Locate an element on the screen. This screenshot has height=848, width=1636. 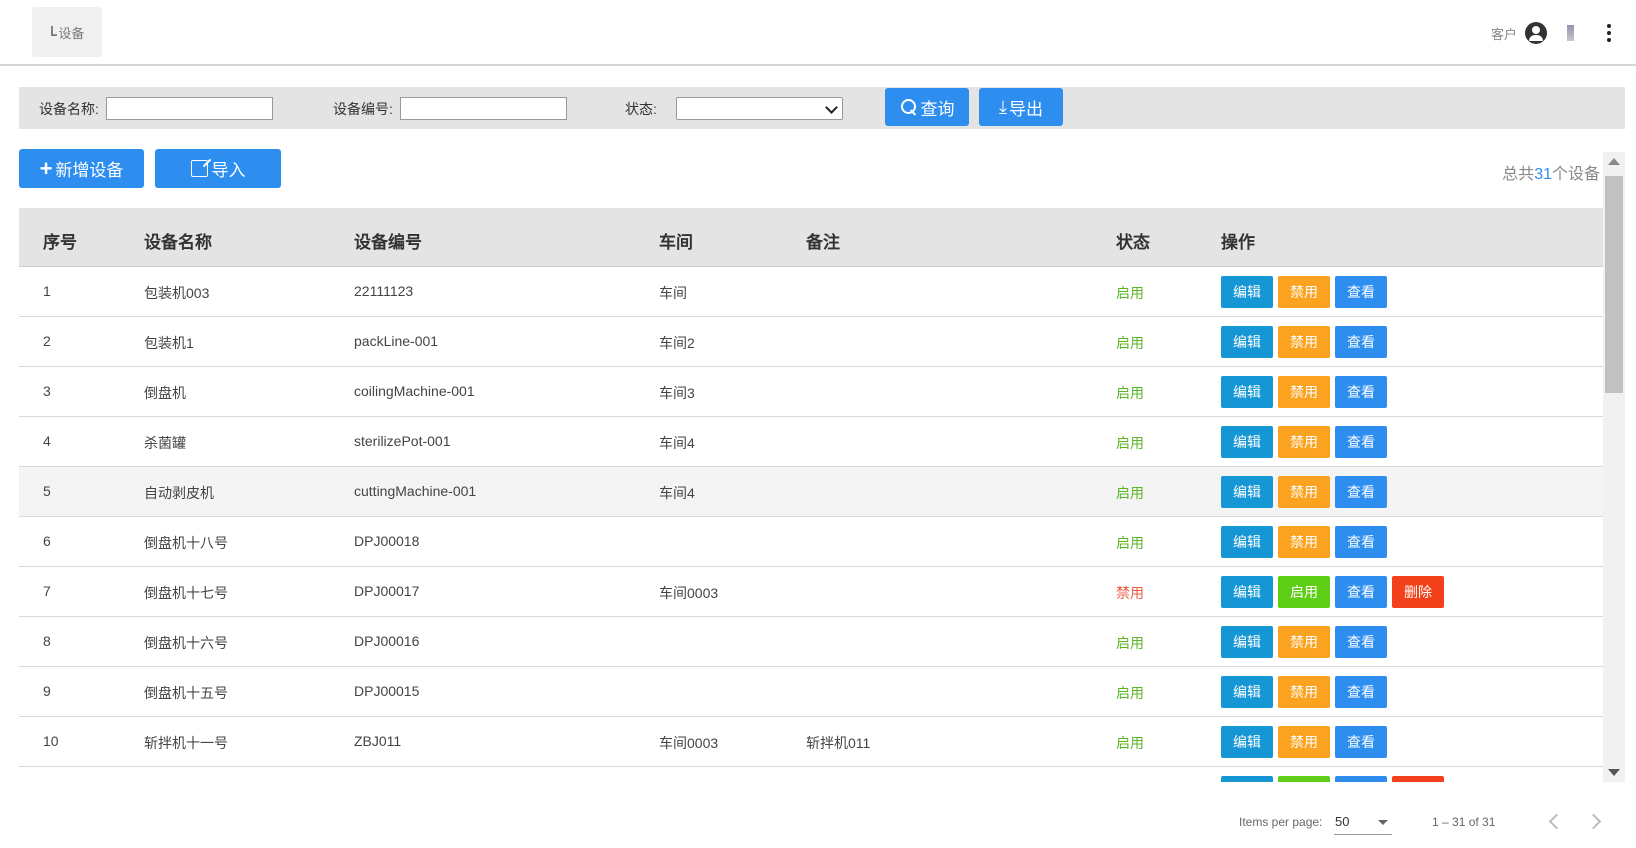
table-row: 10 斩拌机十一号 ZBJ011 车间0003 斩拌机011 启用 编辑 禁用 查看 is located at coordinates (811, 742).